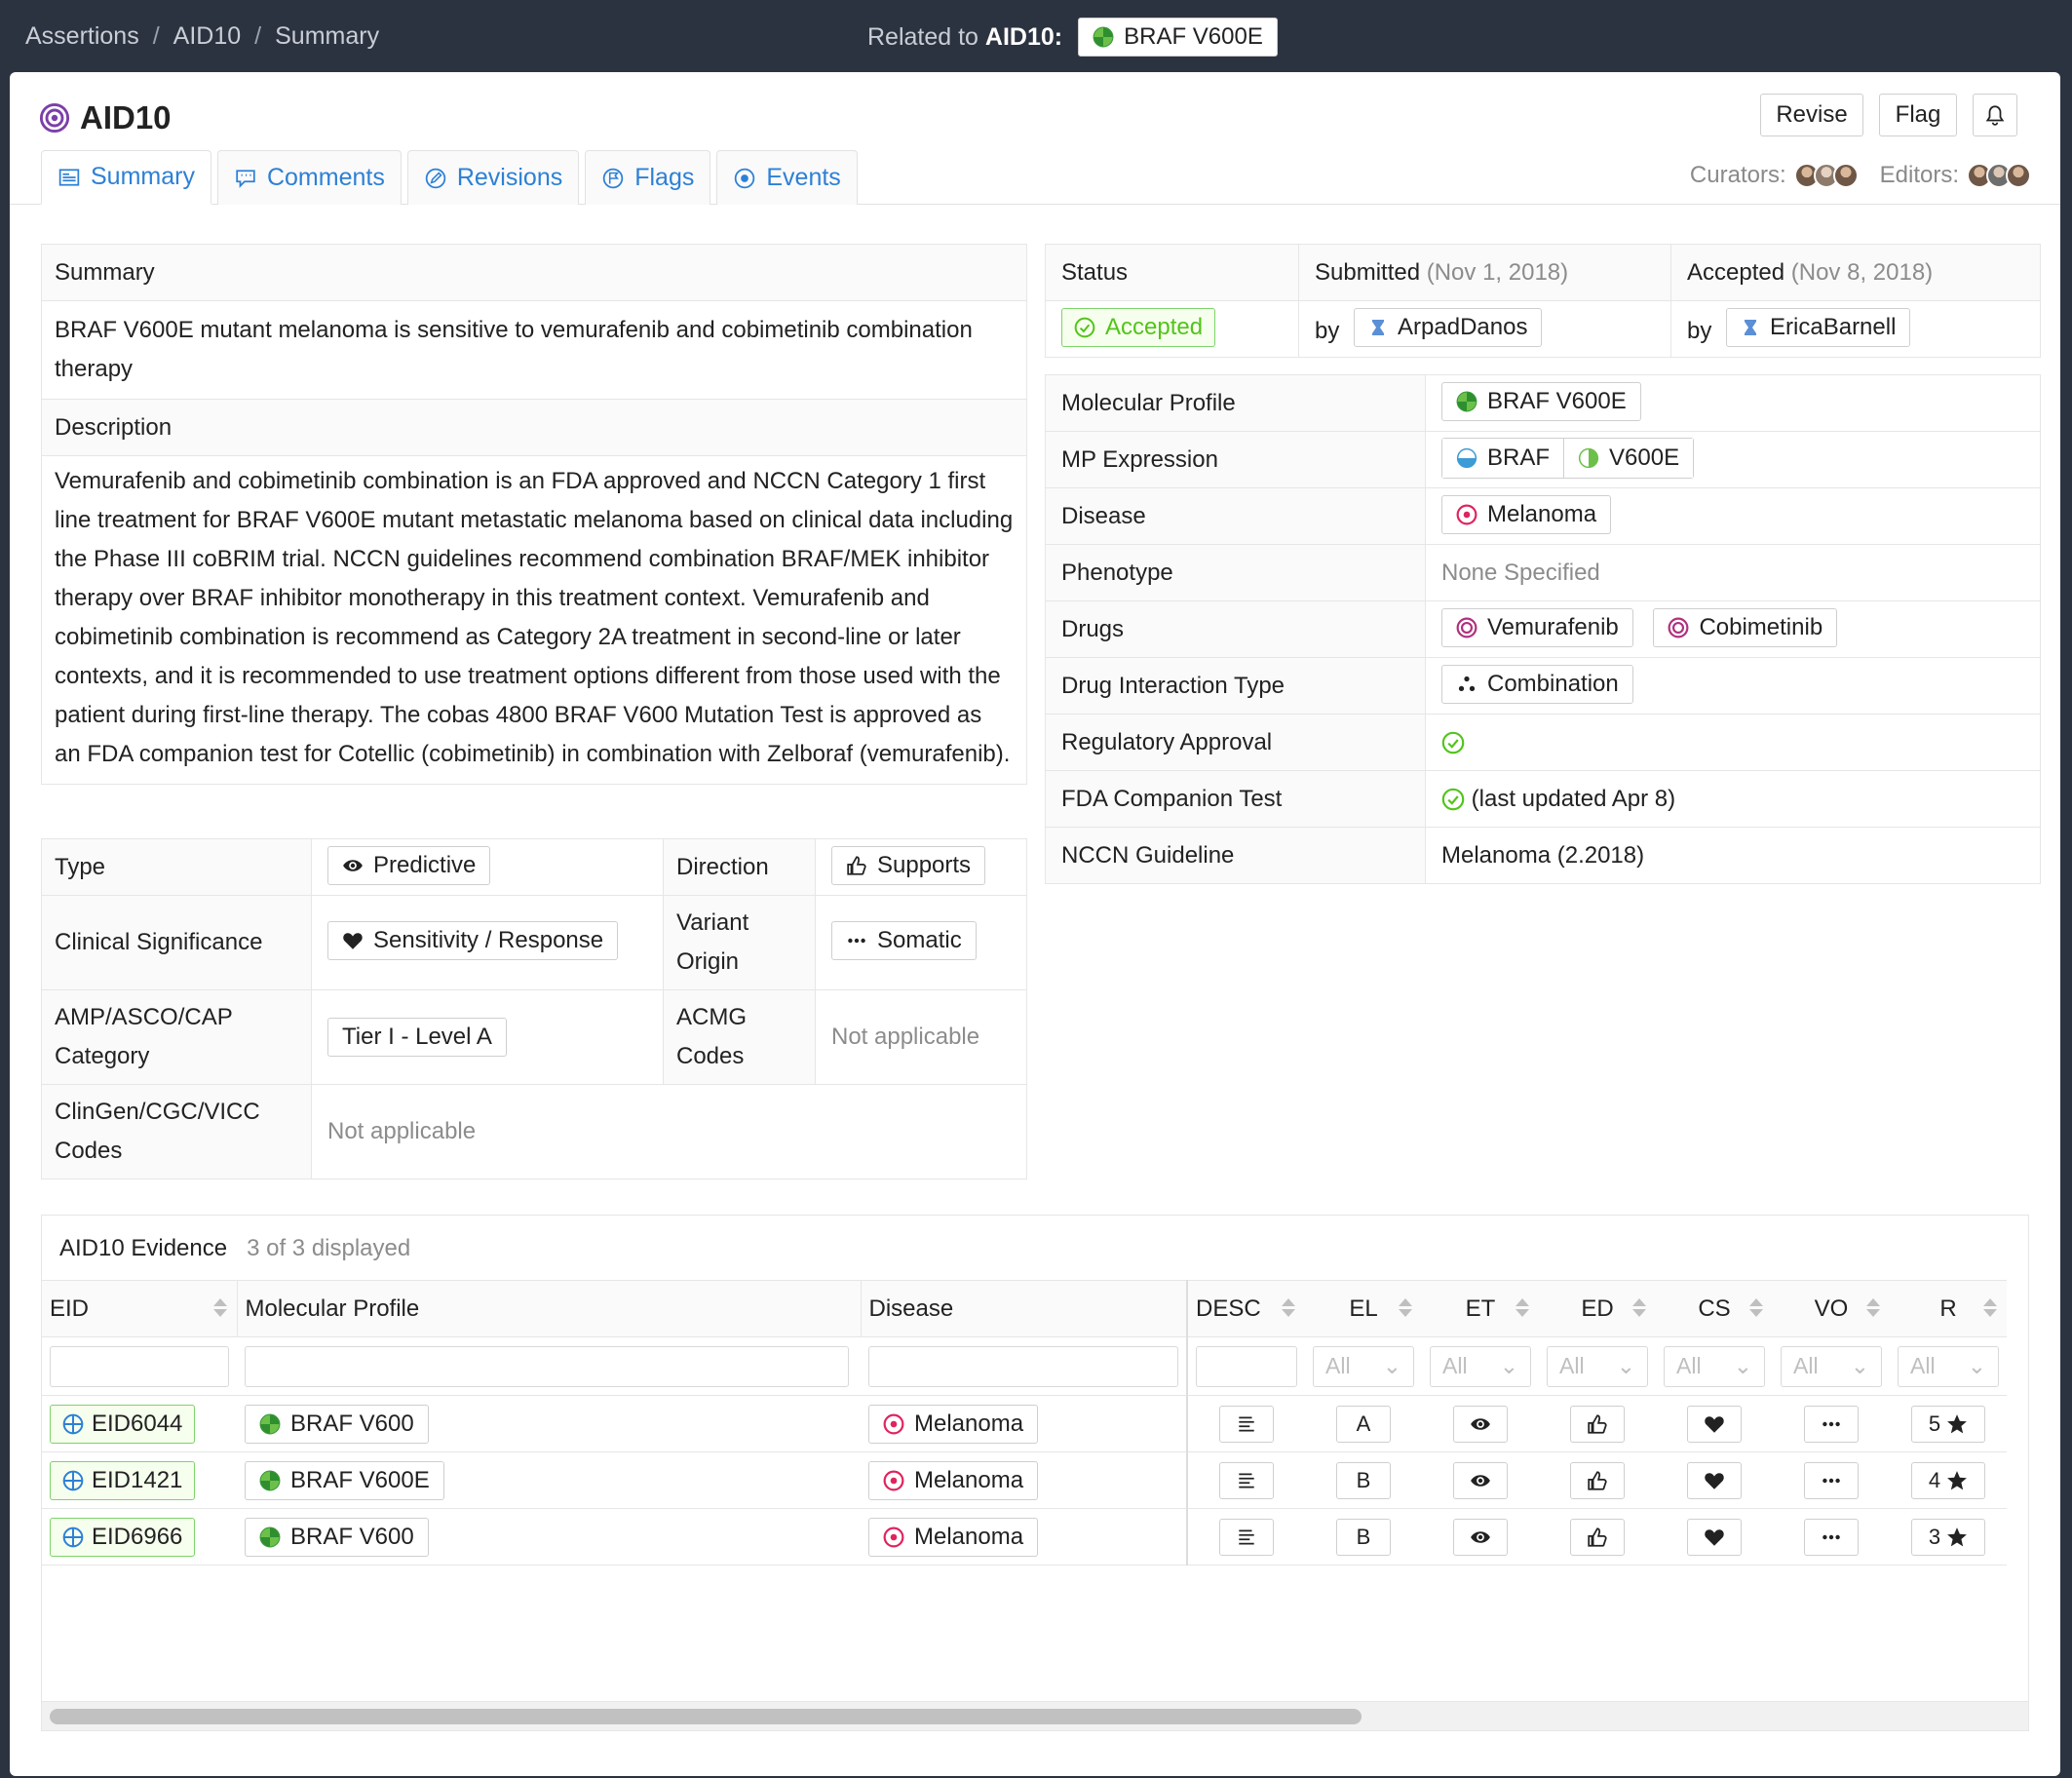  What do you see at coordinates (1363, 1366) in the screenshot?
I see `el-filter-select: All ⌄` at bounding box center [1363, 1366].